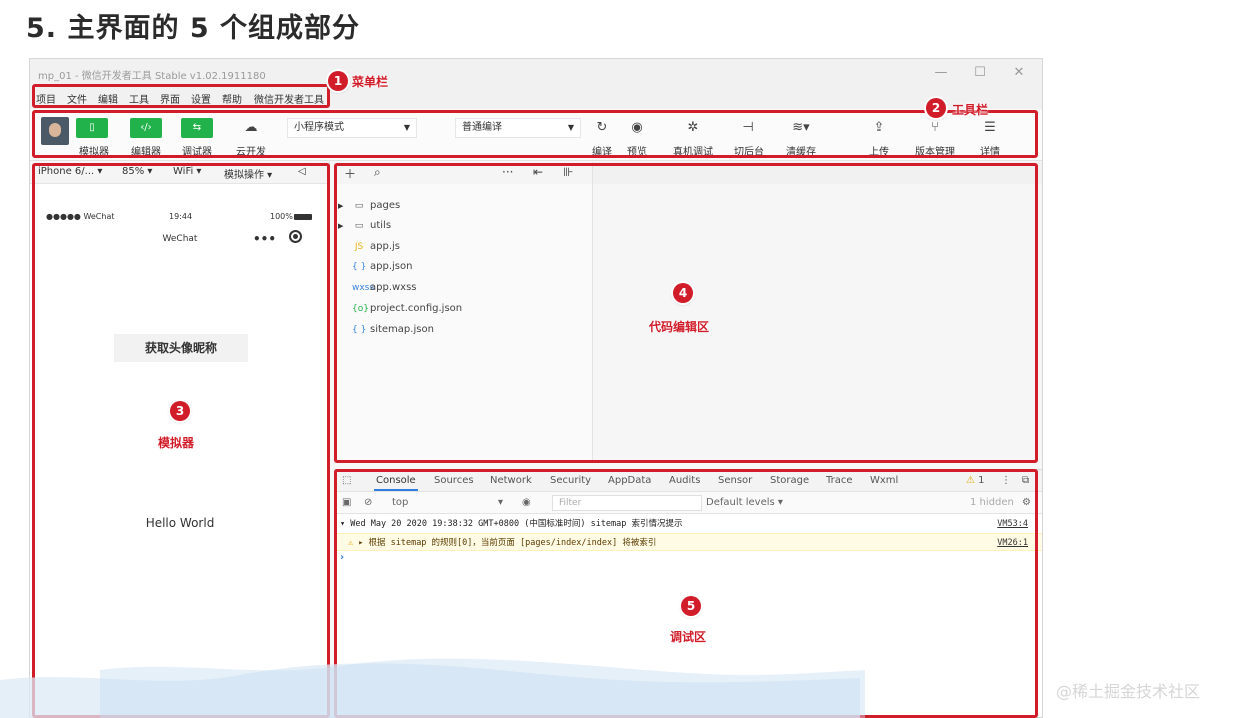 The image size is (1236, 718). I want to click on annotation-badge-4: 4, so click(683, 293).